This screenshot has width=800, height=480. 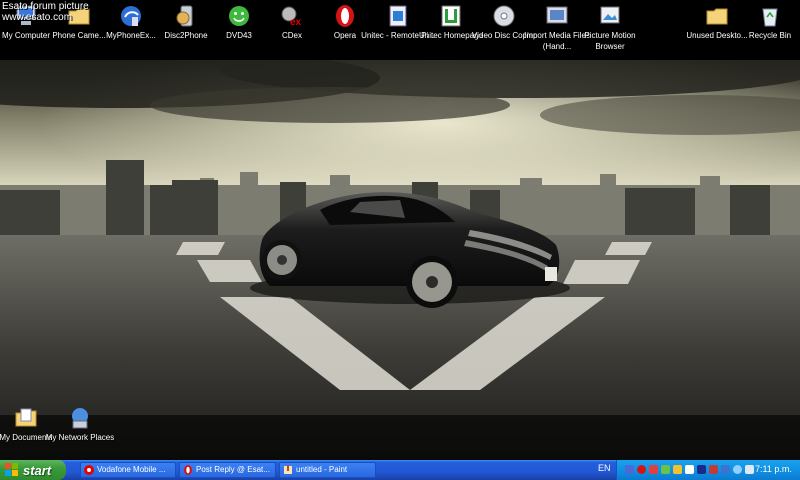 I want to click on tray-update-icon, so click(x=665, y=469).